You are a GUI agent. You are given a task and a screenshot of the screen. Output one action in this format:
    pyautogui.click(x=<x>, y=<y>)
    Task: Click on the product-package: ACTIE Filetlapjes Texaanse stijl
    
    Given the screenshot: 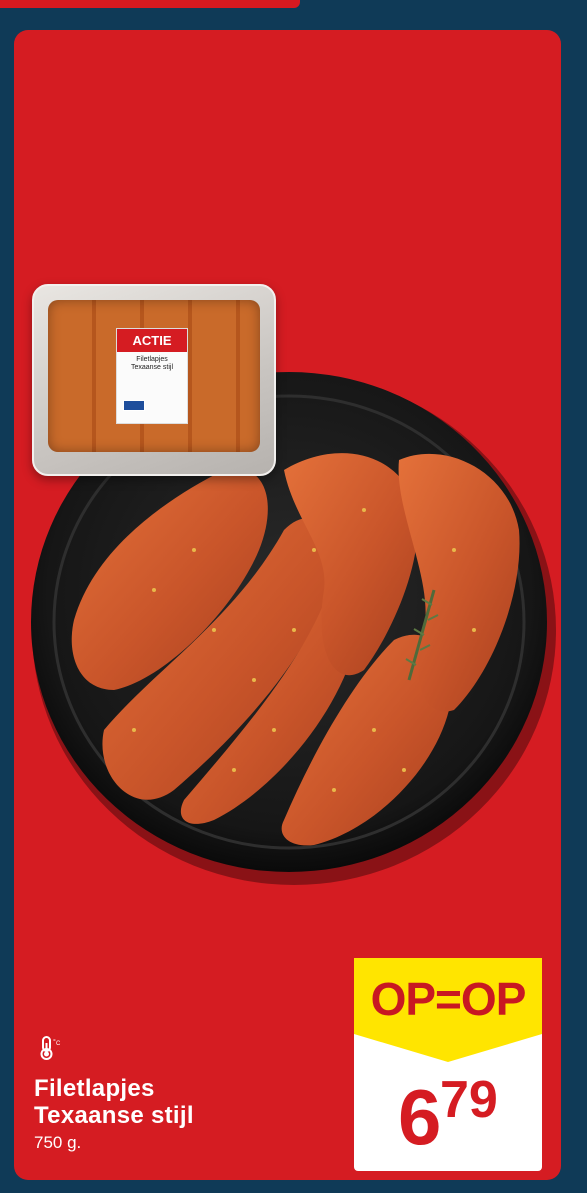 What is the action you would take?
    pyautogui.click(x=154, y=380)
    